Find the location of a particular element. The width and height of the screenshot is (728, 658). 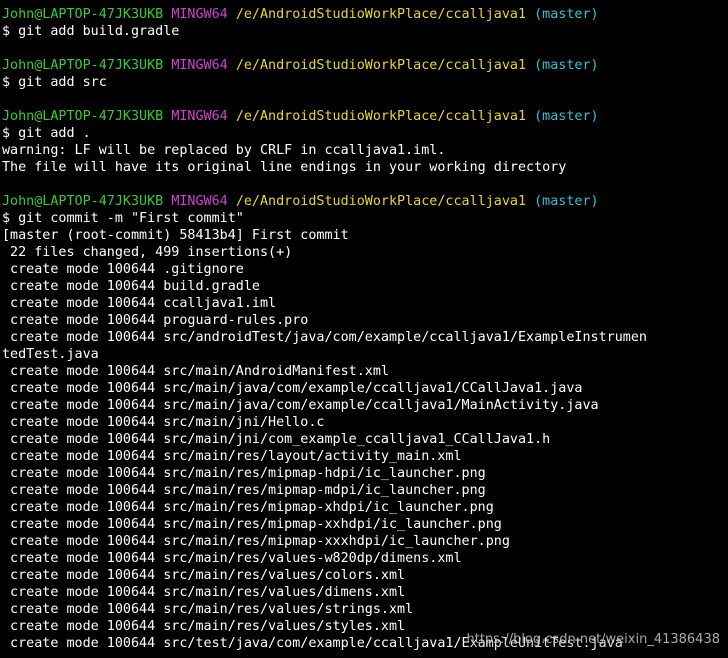

output-line: 22 files changed, 499 insertions(+) is located at coordinates (147, 252).